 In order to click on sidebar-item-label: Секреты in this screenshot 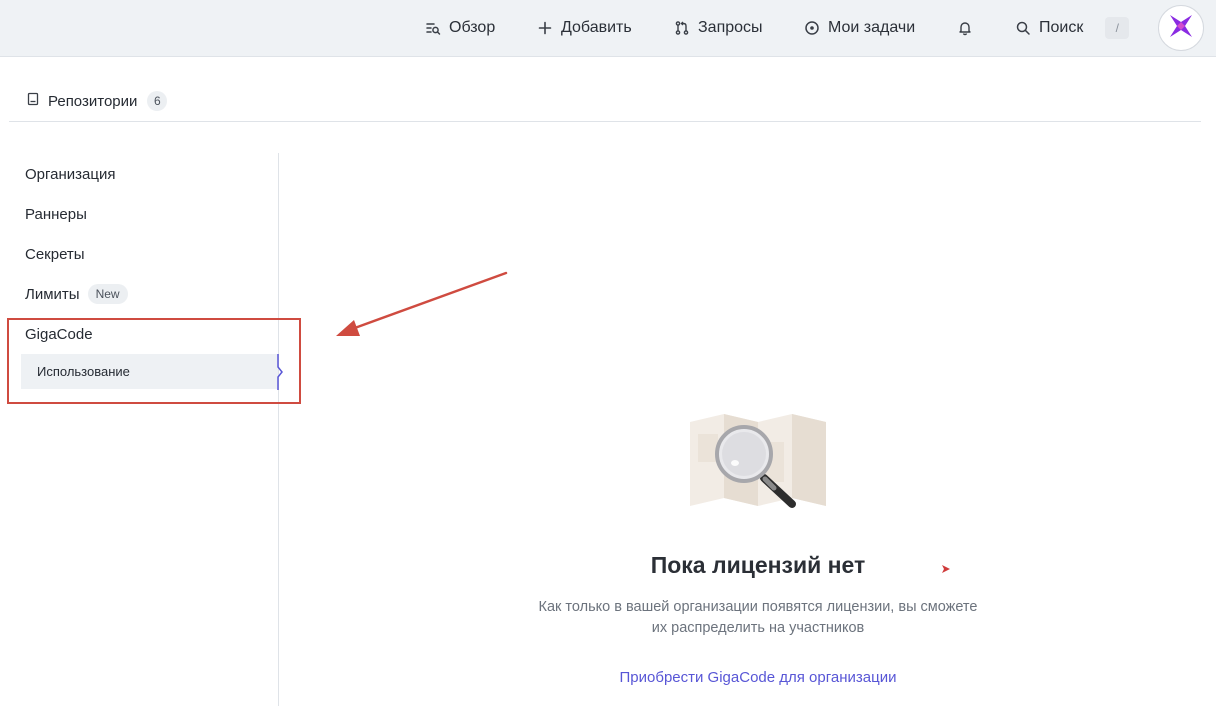, I will do `click(55, 254)`.